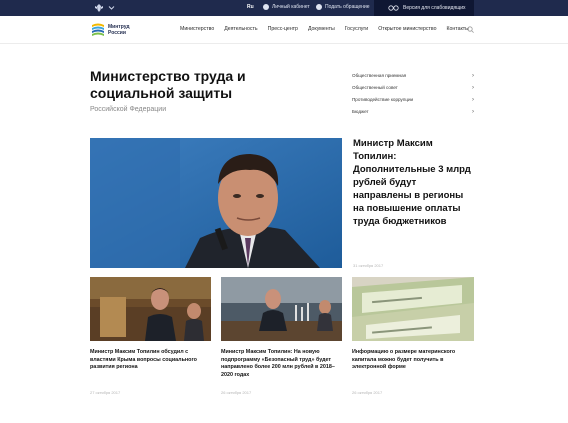 The image size is (568, 423). Describe the element at coordinates (216, 203) in the screenshot. I see `featured-news-photo` at that location.